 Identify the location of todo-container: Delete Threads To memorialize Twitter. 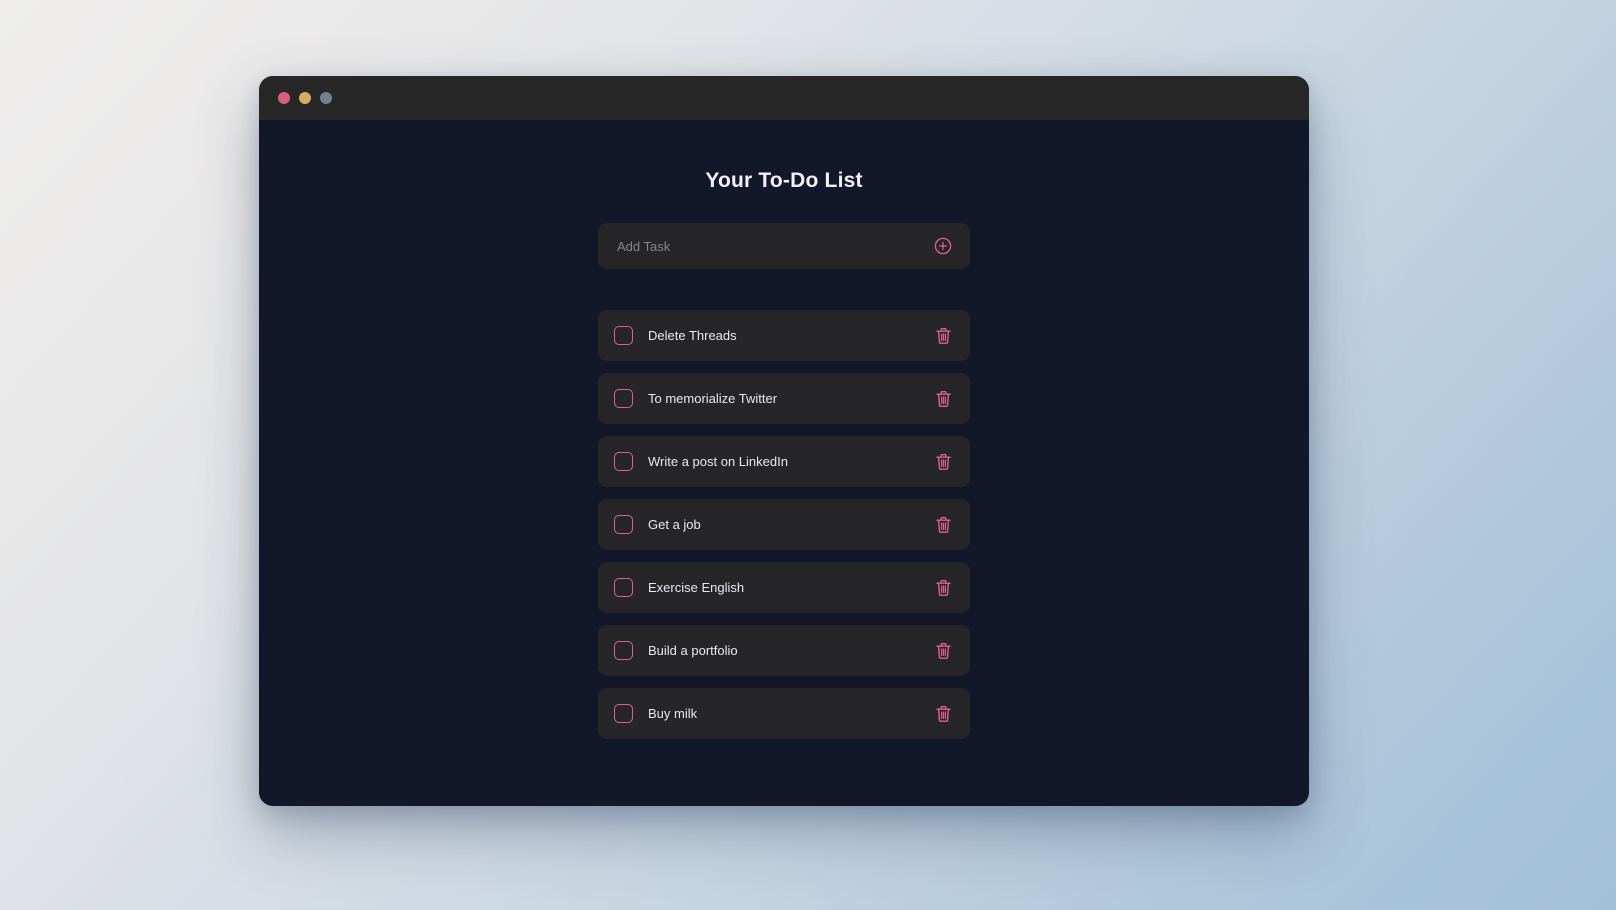
(784, 481).